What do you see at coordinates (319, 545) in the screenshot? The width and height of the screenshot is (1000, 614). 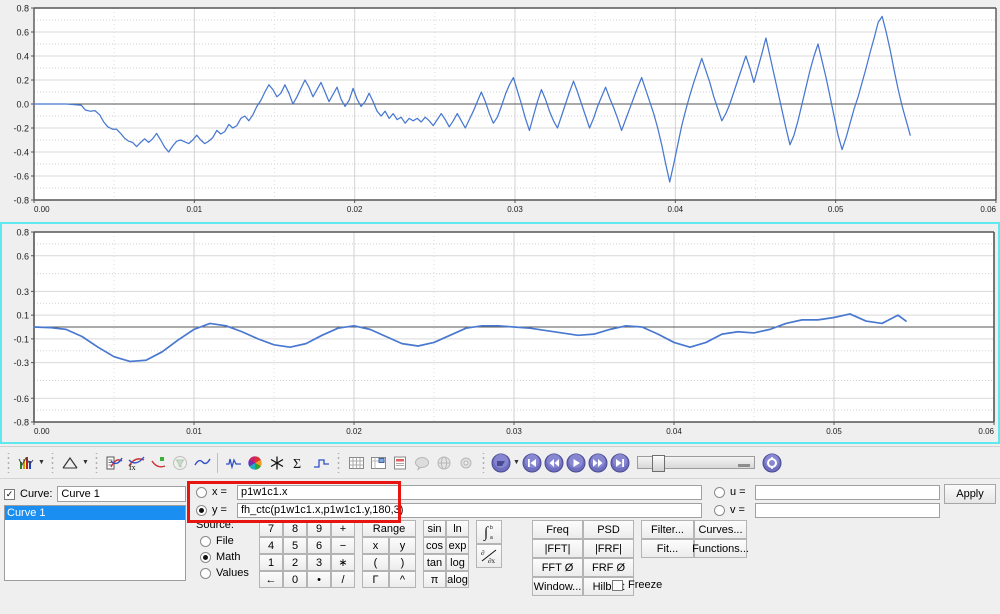 I see `key-6: 6` at bounding box center [319, 545].